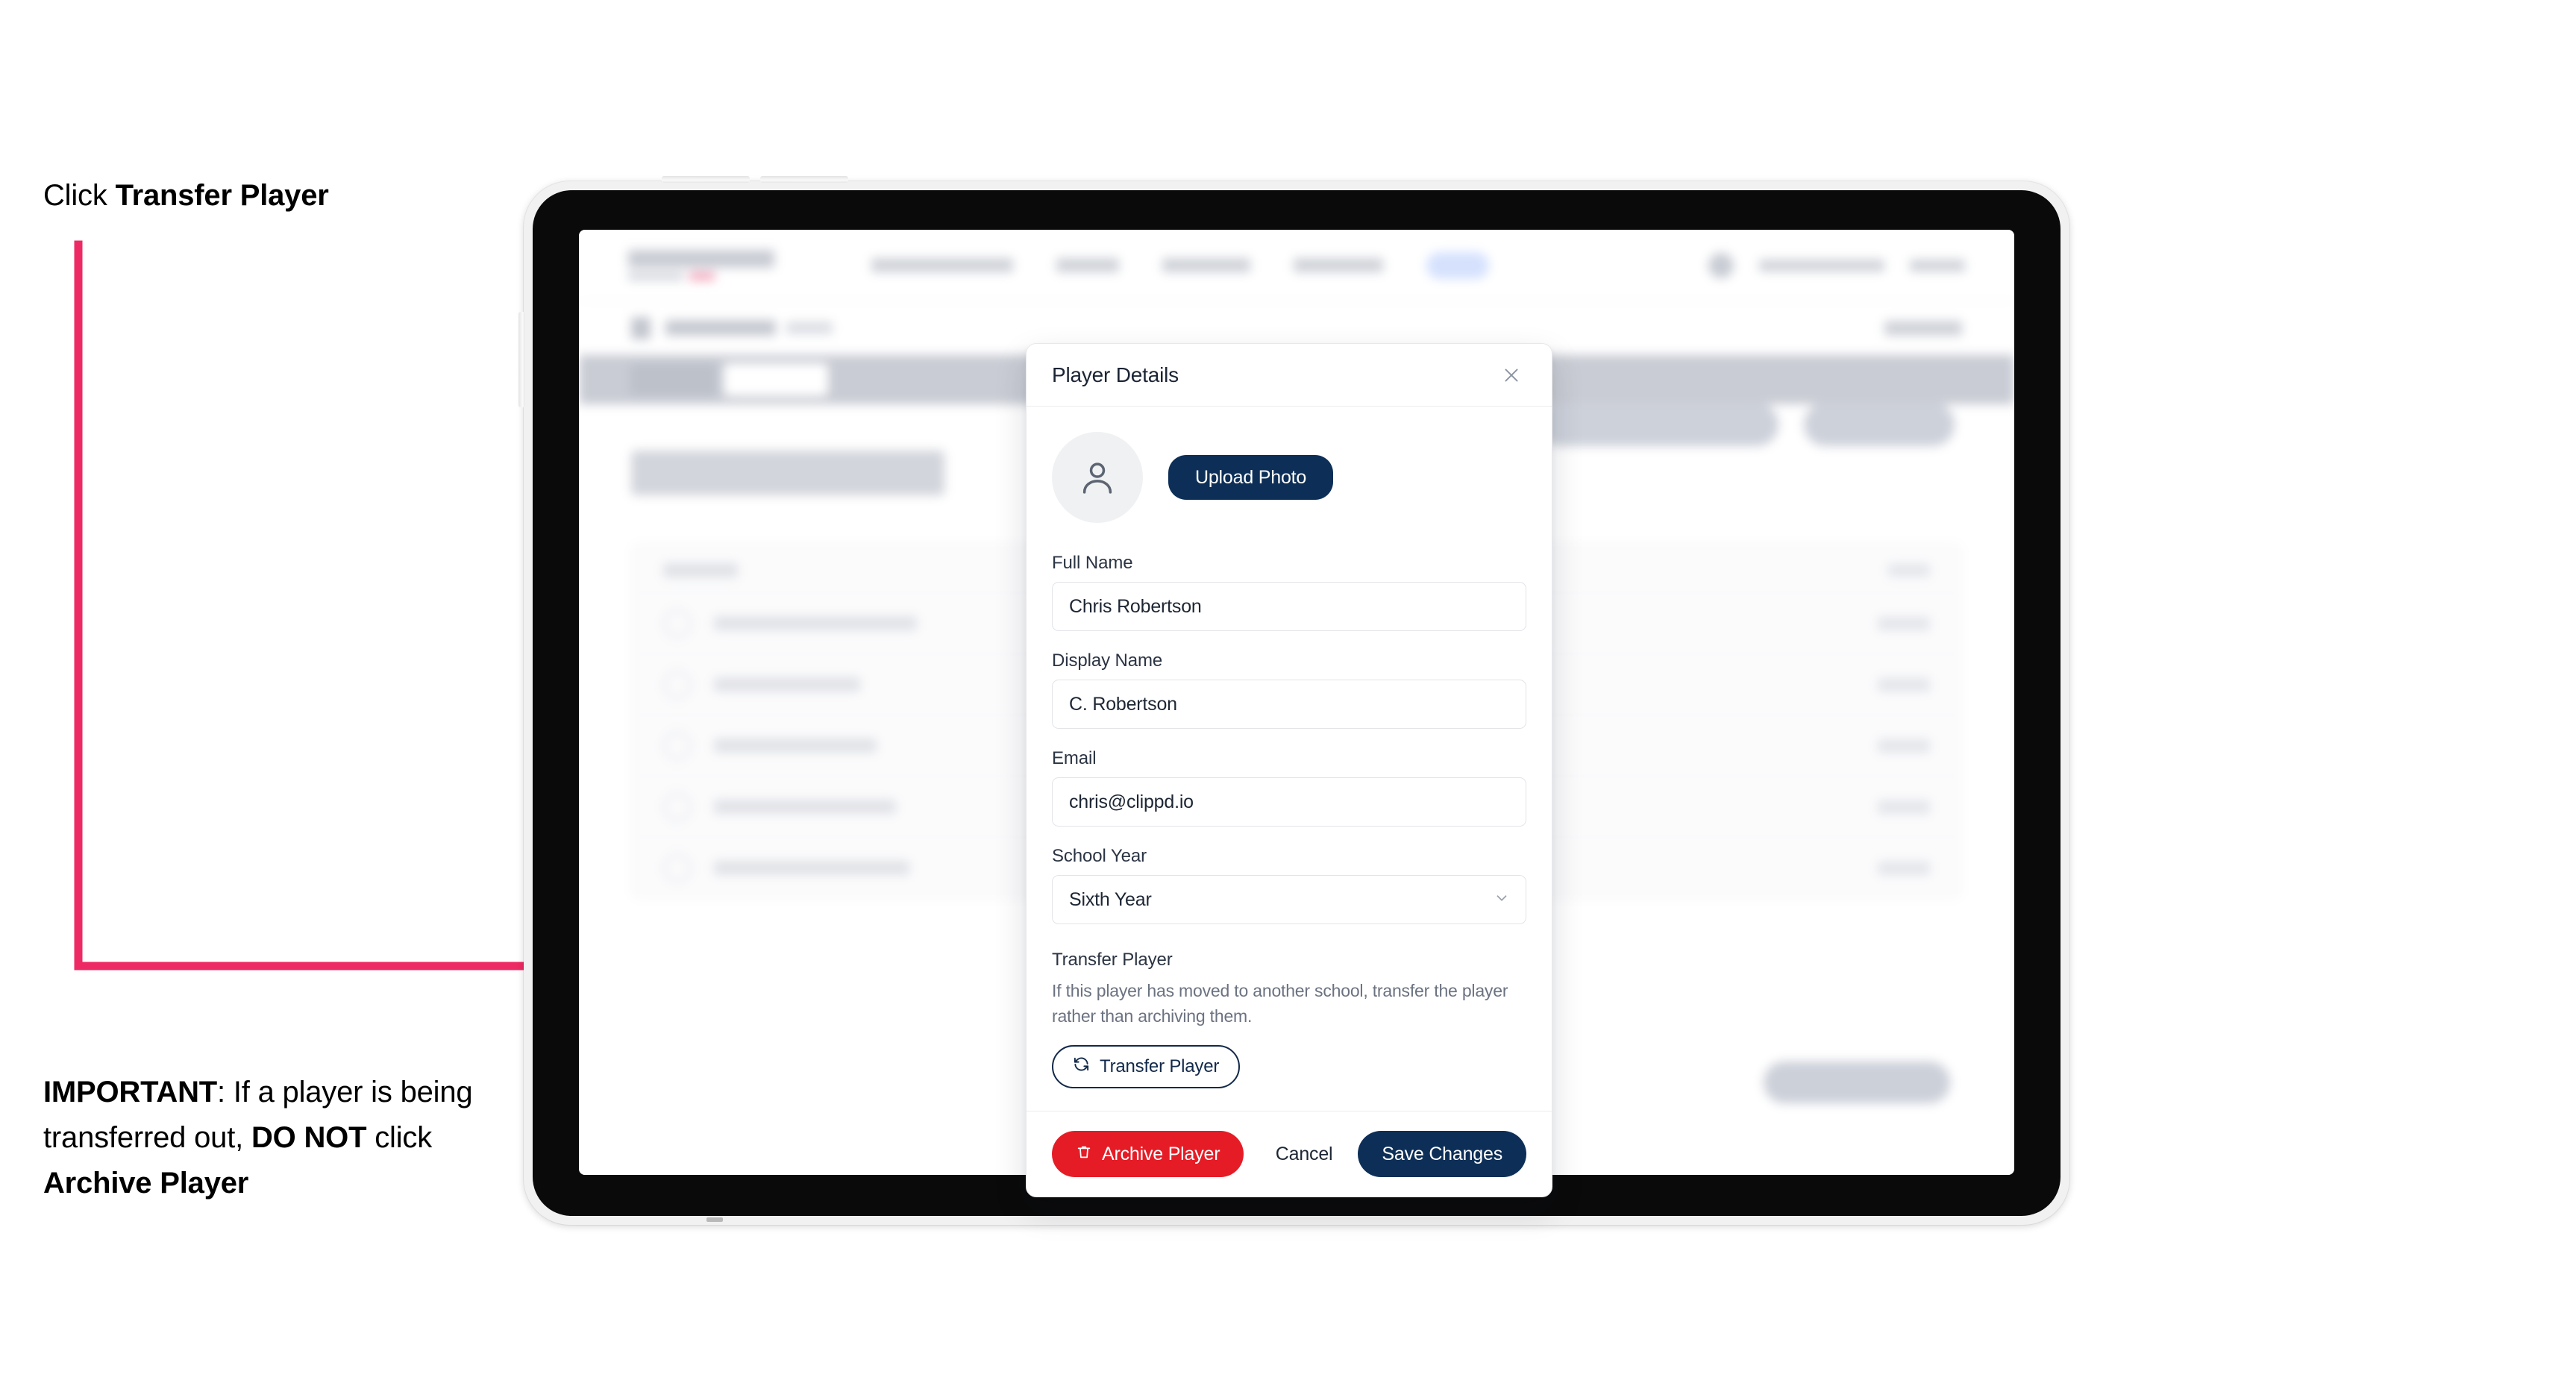  Describe the element at coordinates (1909, 570) in the screenshot. I see `roster-col-edit` at that location.